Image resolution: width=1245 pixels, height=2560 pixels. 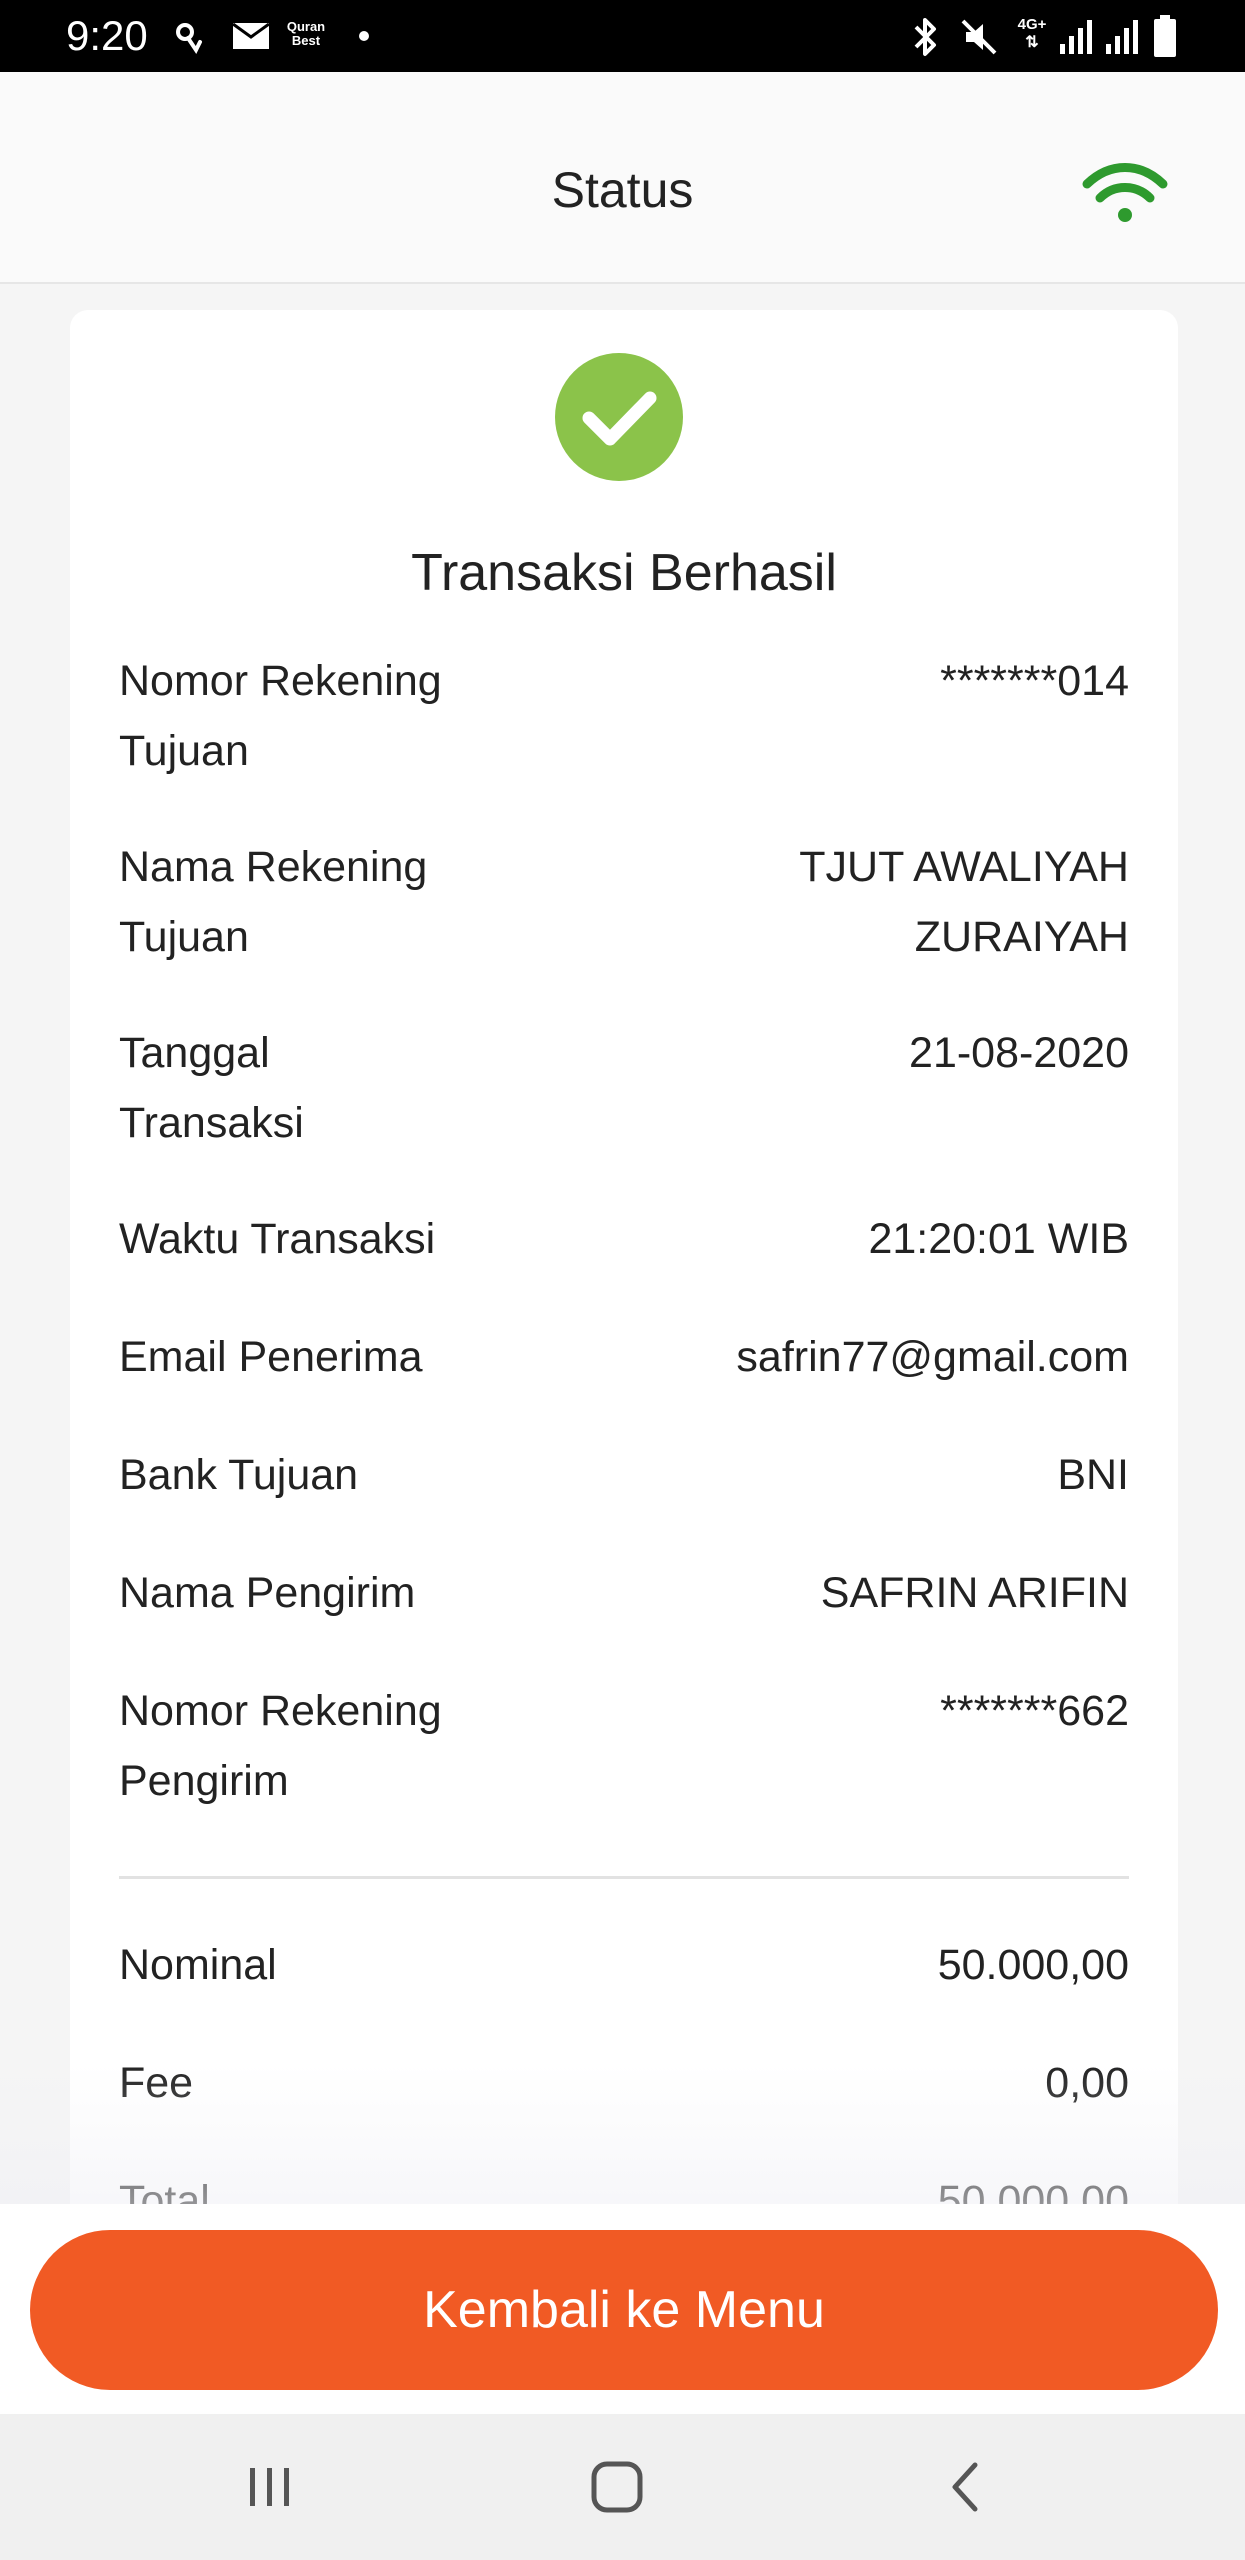 I want to click on mail-icon, so click(x=251, y=35).